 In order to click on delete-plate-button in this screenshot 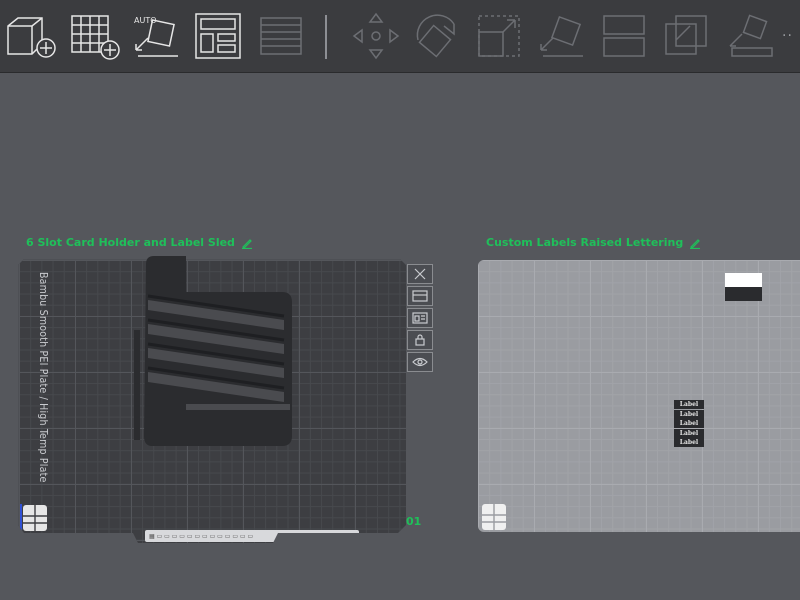, I will do `click(420, 274)`.